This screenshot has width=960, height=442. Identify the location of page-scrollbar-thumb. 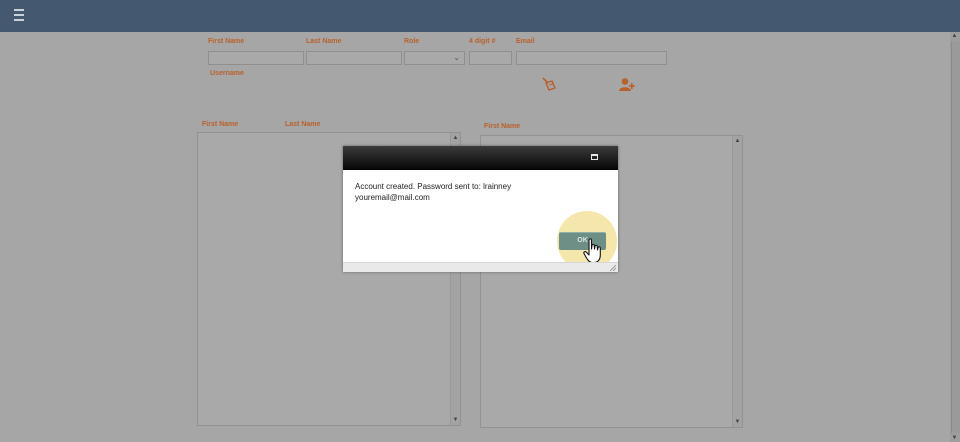
(955, 237).